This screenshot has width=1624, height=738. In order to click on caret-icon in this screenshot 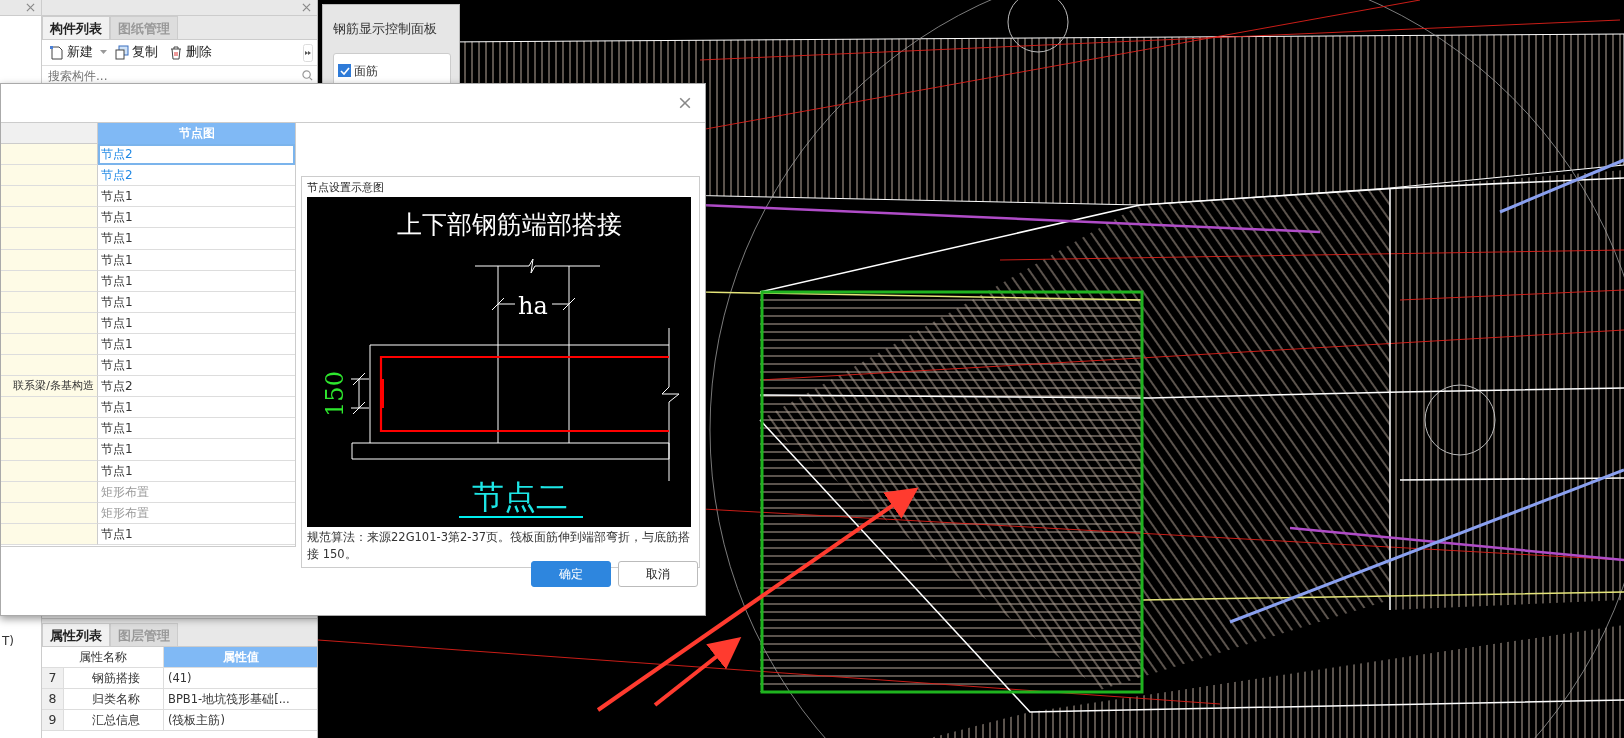, I will do `click(103, 52)`.